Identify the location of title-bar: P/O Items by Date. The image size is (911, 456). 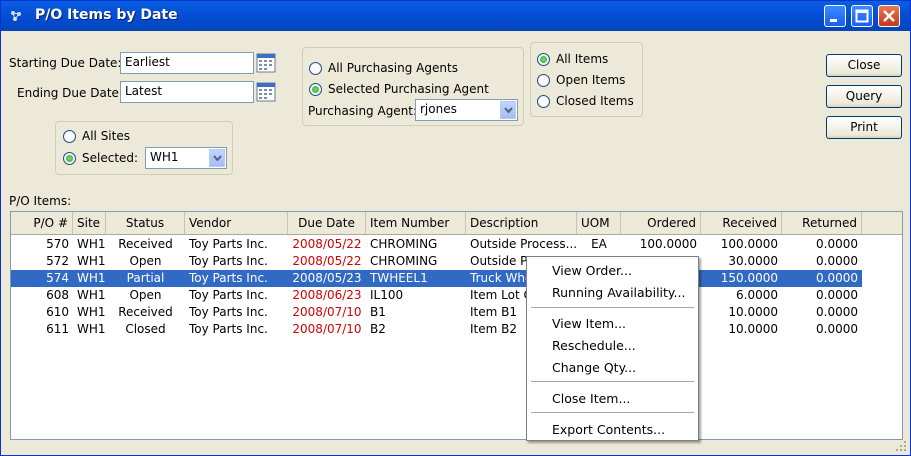
(455, 16).